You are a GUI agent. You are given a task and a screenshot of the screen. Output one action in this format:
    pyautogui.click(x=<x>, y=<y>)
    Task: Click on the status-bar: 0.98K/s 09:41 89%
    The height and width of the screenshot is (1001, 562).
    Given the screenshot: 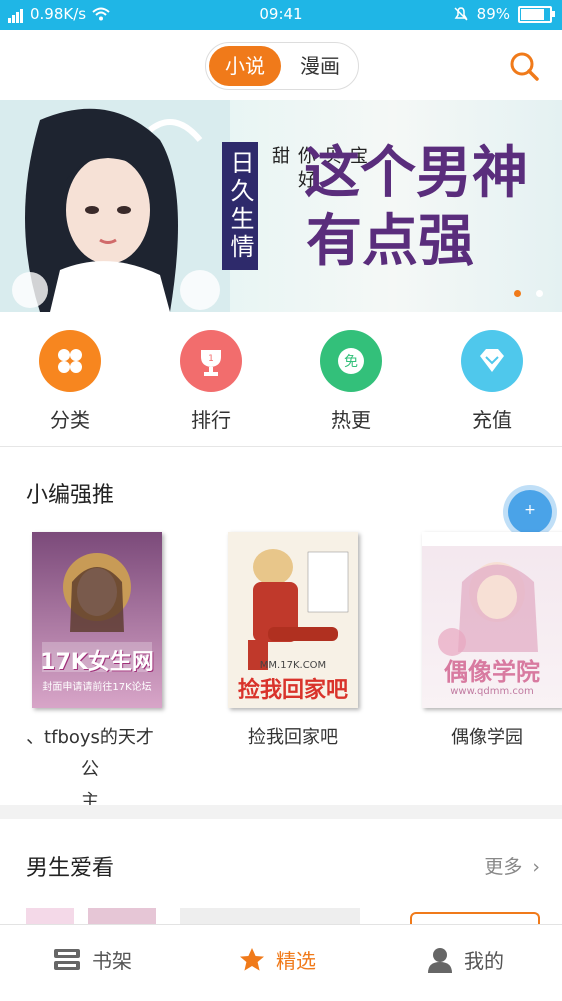 What is the action you would take?
    pyautogui.click(x=281, y=15)
    